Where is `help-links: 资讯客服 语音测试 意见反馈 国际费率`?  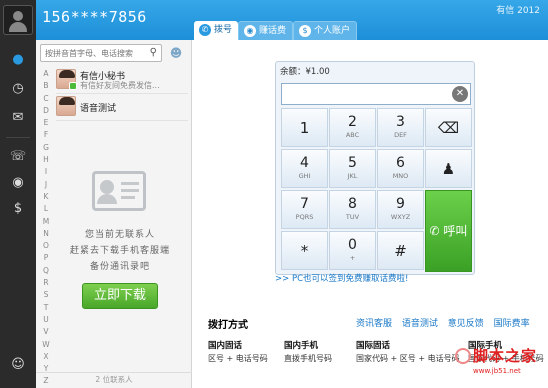
help-links: 资讯客服 语音测试 意见反馈 国际费率 is located at coordinates (446, 322).